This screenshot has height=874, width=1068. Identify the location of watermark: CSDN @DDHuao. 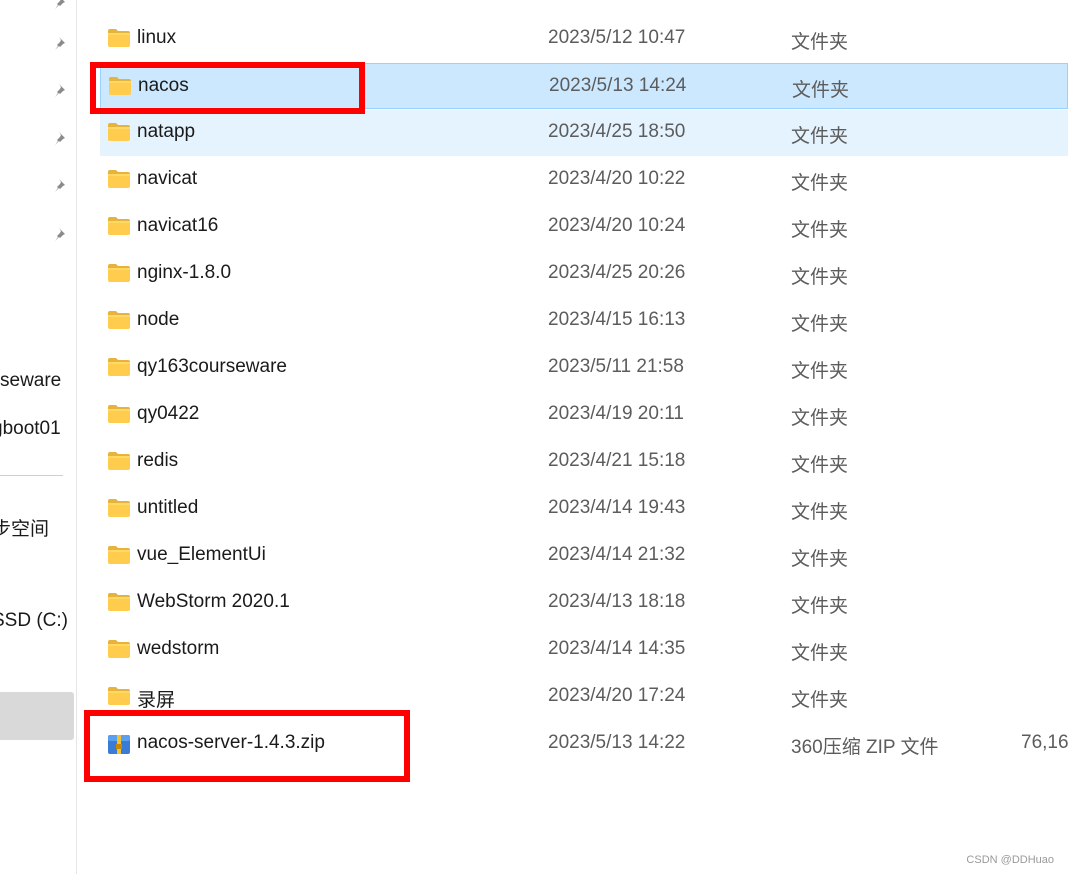
(1010, 860).